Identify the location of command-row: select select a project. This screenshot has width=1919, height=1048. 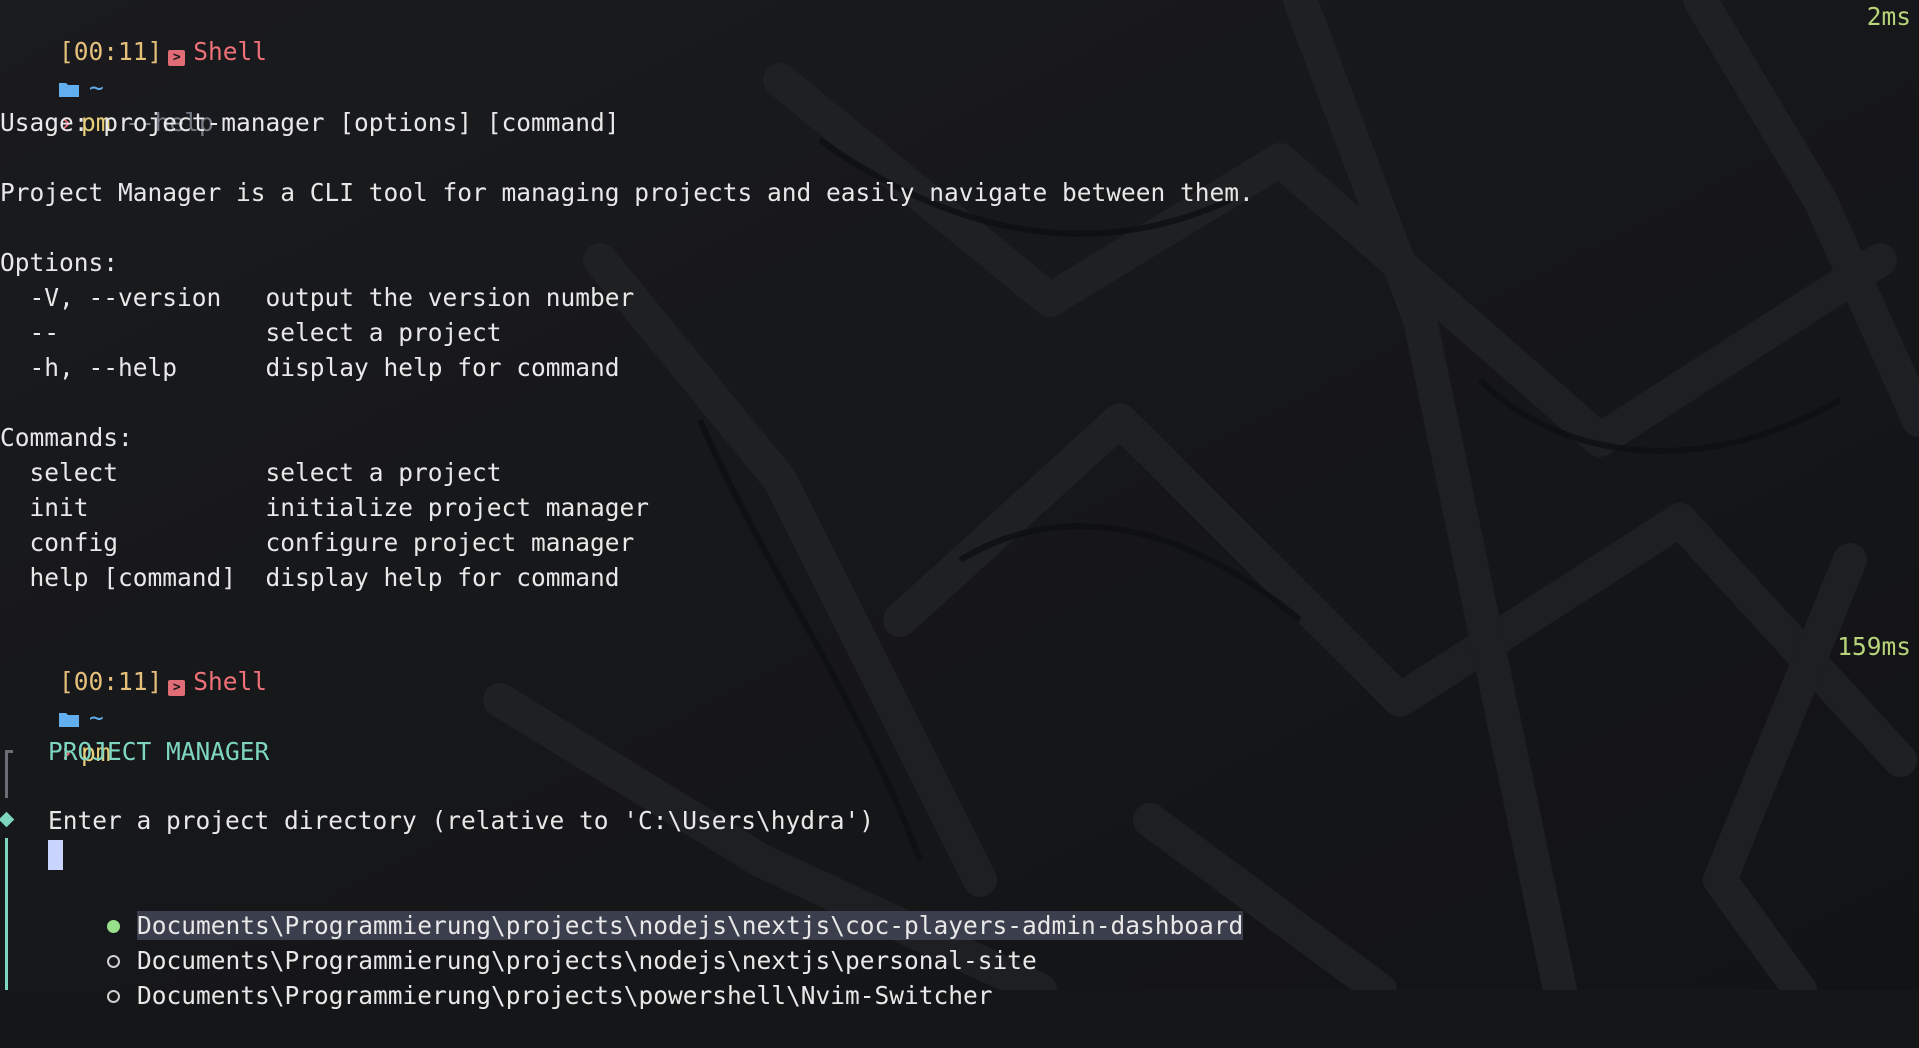
(251, 472).